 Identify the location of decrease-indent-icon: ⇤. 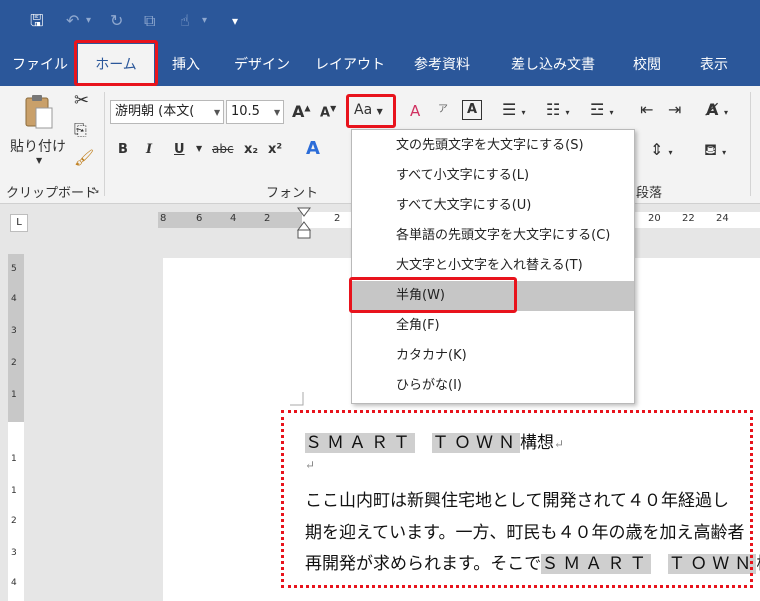
(646, 109).